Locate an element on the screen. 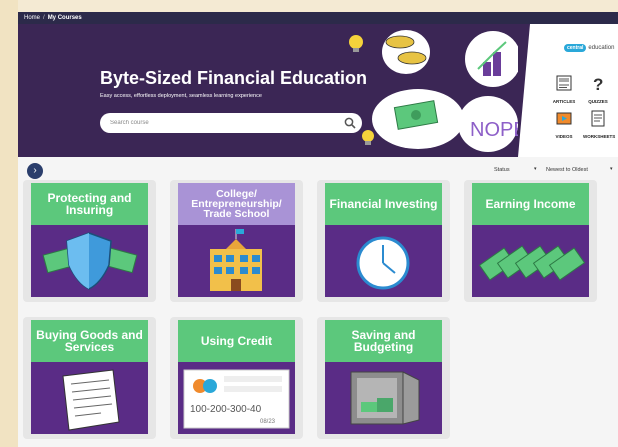 The image size is (618, 447). status-filter: Status is located at coordinates (502, 170).